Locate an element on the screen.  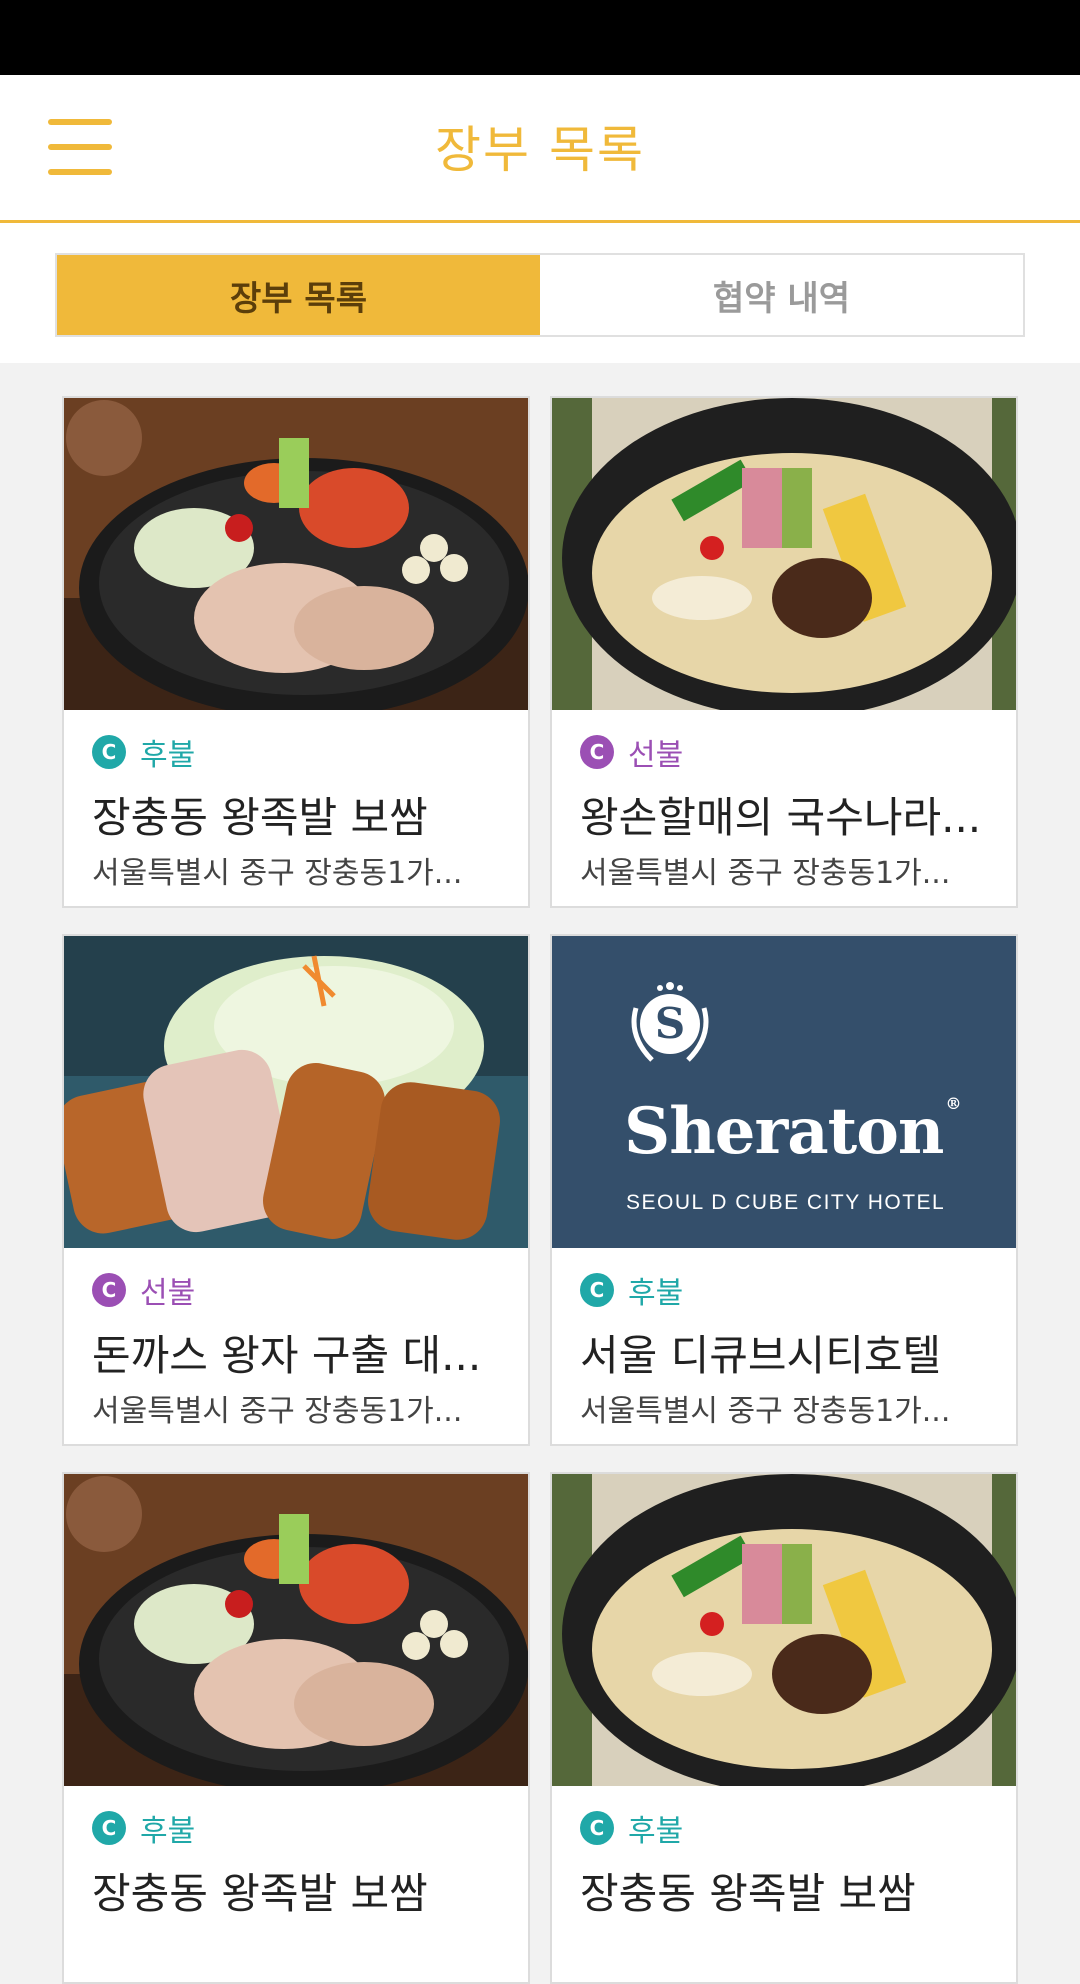
page-title: 장부 목록 is located at coordinates (540, 150).